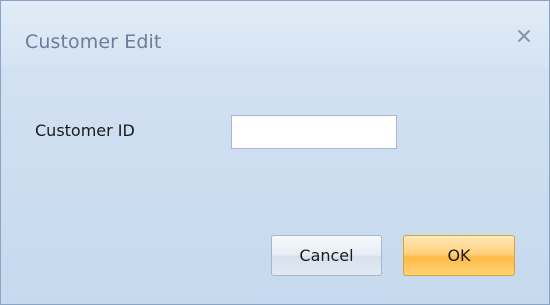  Describe the element at coordinates (93, 42) in the screenshot. I see `dialog-title: Customer Edit` at that location.